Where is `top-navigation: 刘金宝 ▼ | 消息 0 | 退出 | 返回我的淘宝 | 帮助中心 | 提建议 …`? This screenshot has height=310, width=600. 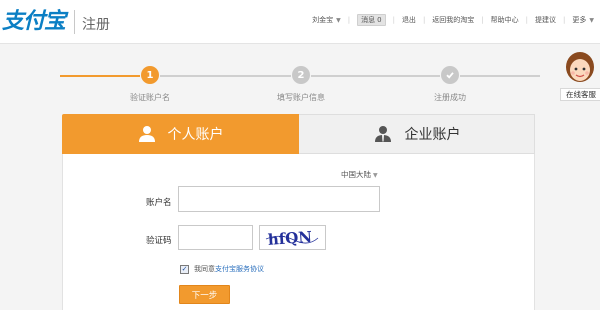 top-navigation: 刘金宝 ▼ | 消息 0 | 退出 | 返回我的淘宝 | 帮助中心 | 提建议 … is located at coordinates (453, 20).